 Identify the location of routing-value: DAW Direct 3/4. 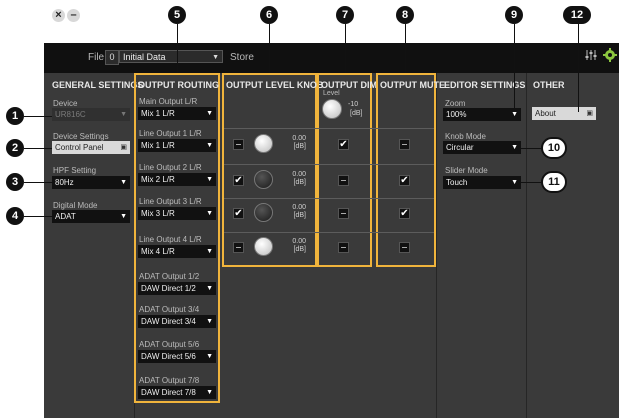
(168, 321).